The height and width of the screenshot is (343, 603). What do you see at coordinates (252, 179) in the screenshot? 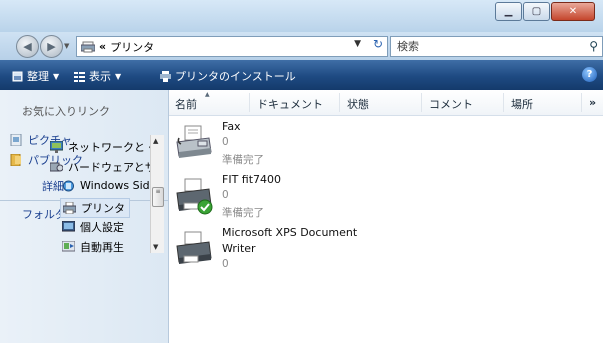
I see `printer-name: FIT fit7400` at bounding box center [252, 179].